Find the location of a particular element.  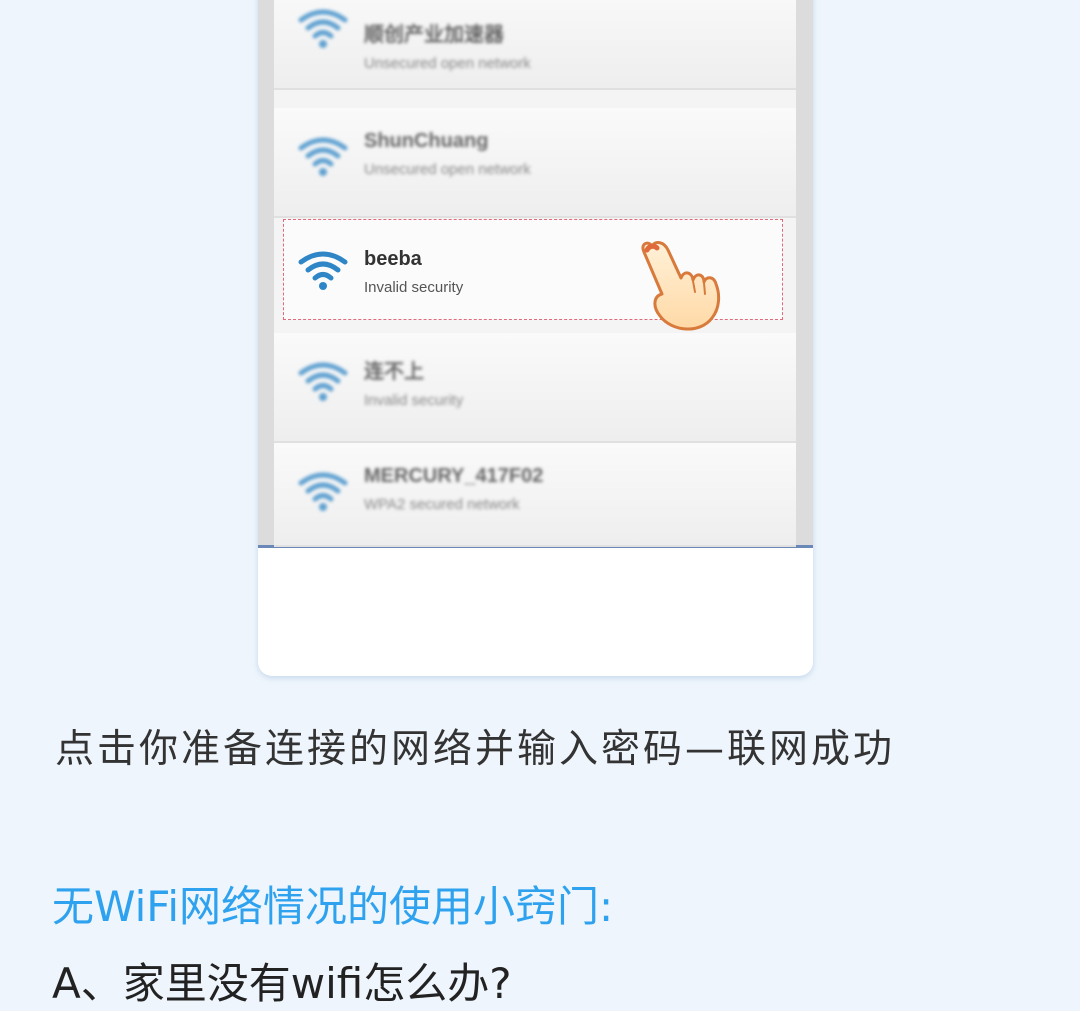

wifi-network-name: MERCURY_417F02 is located at coordinates (454, 476).